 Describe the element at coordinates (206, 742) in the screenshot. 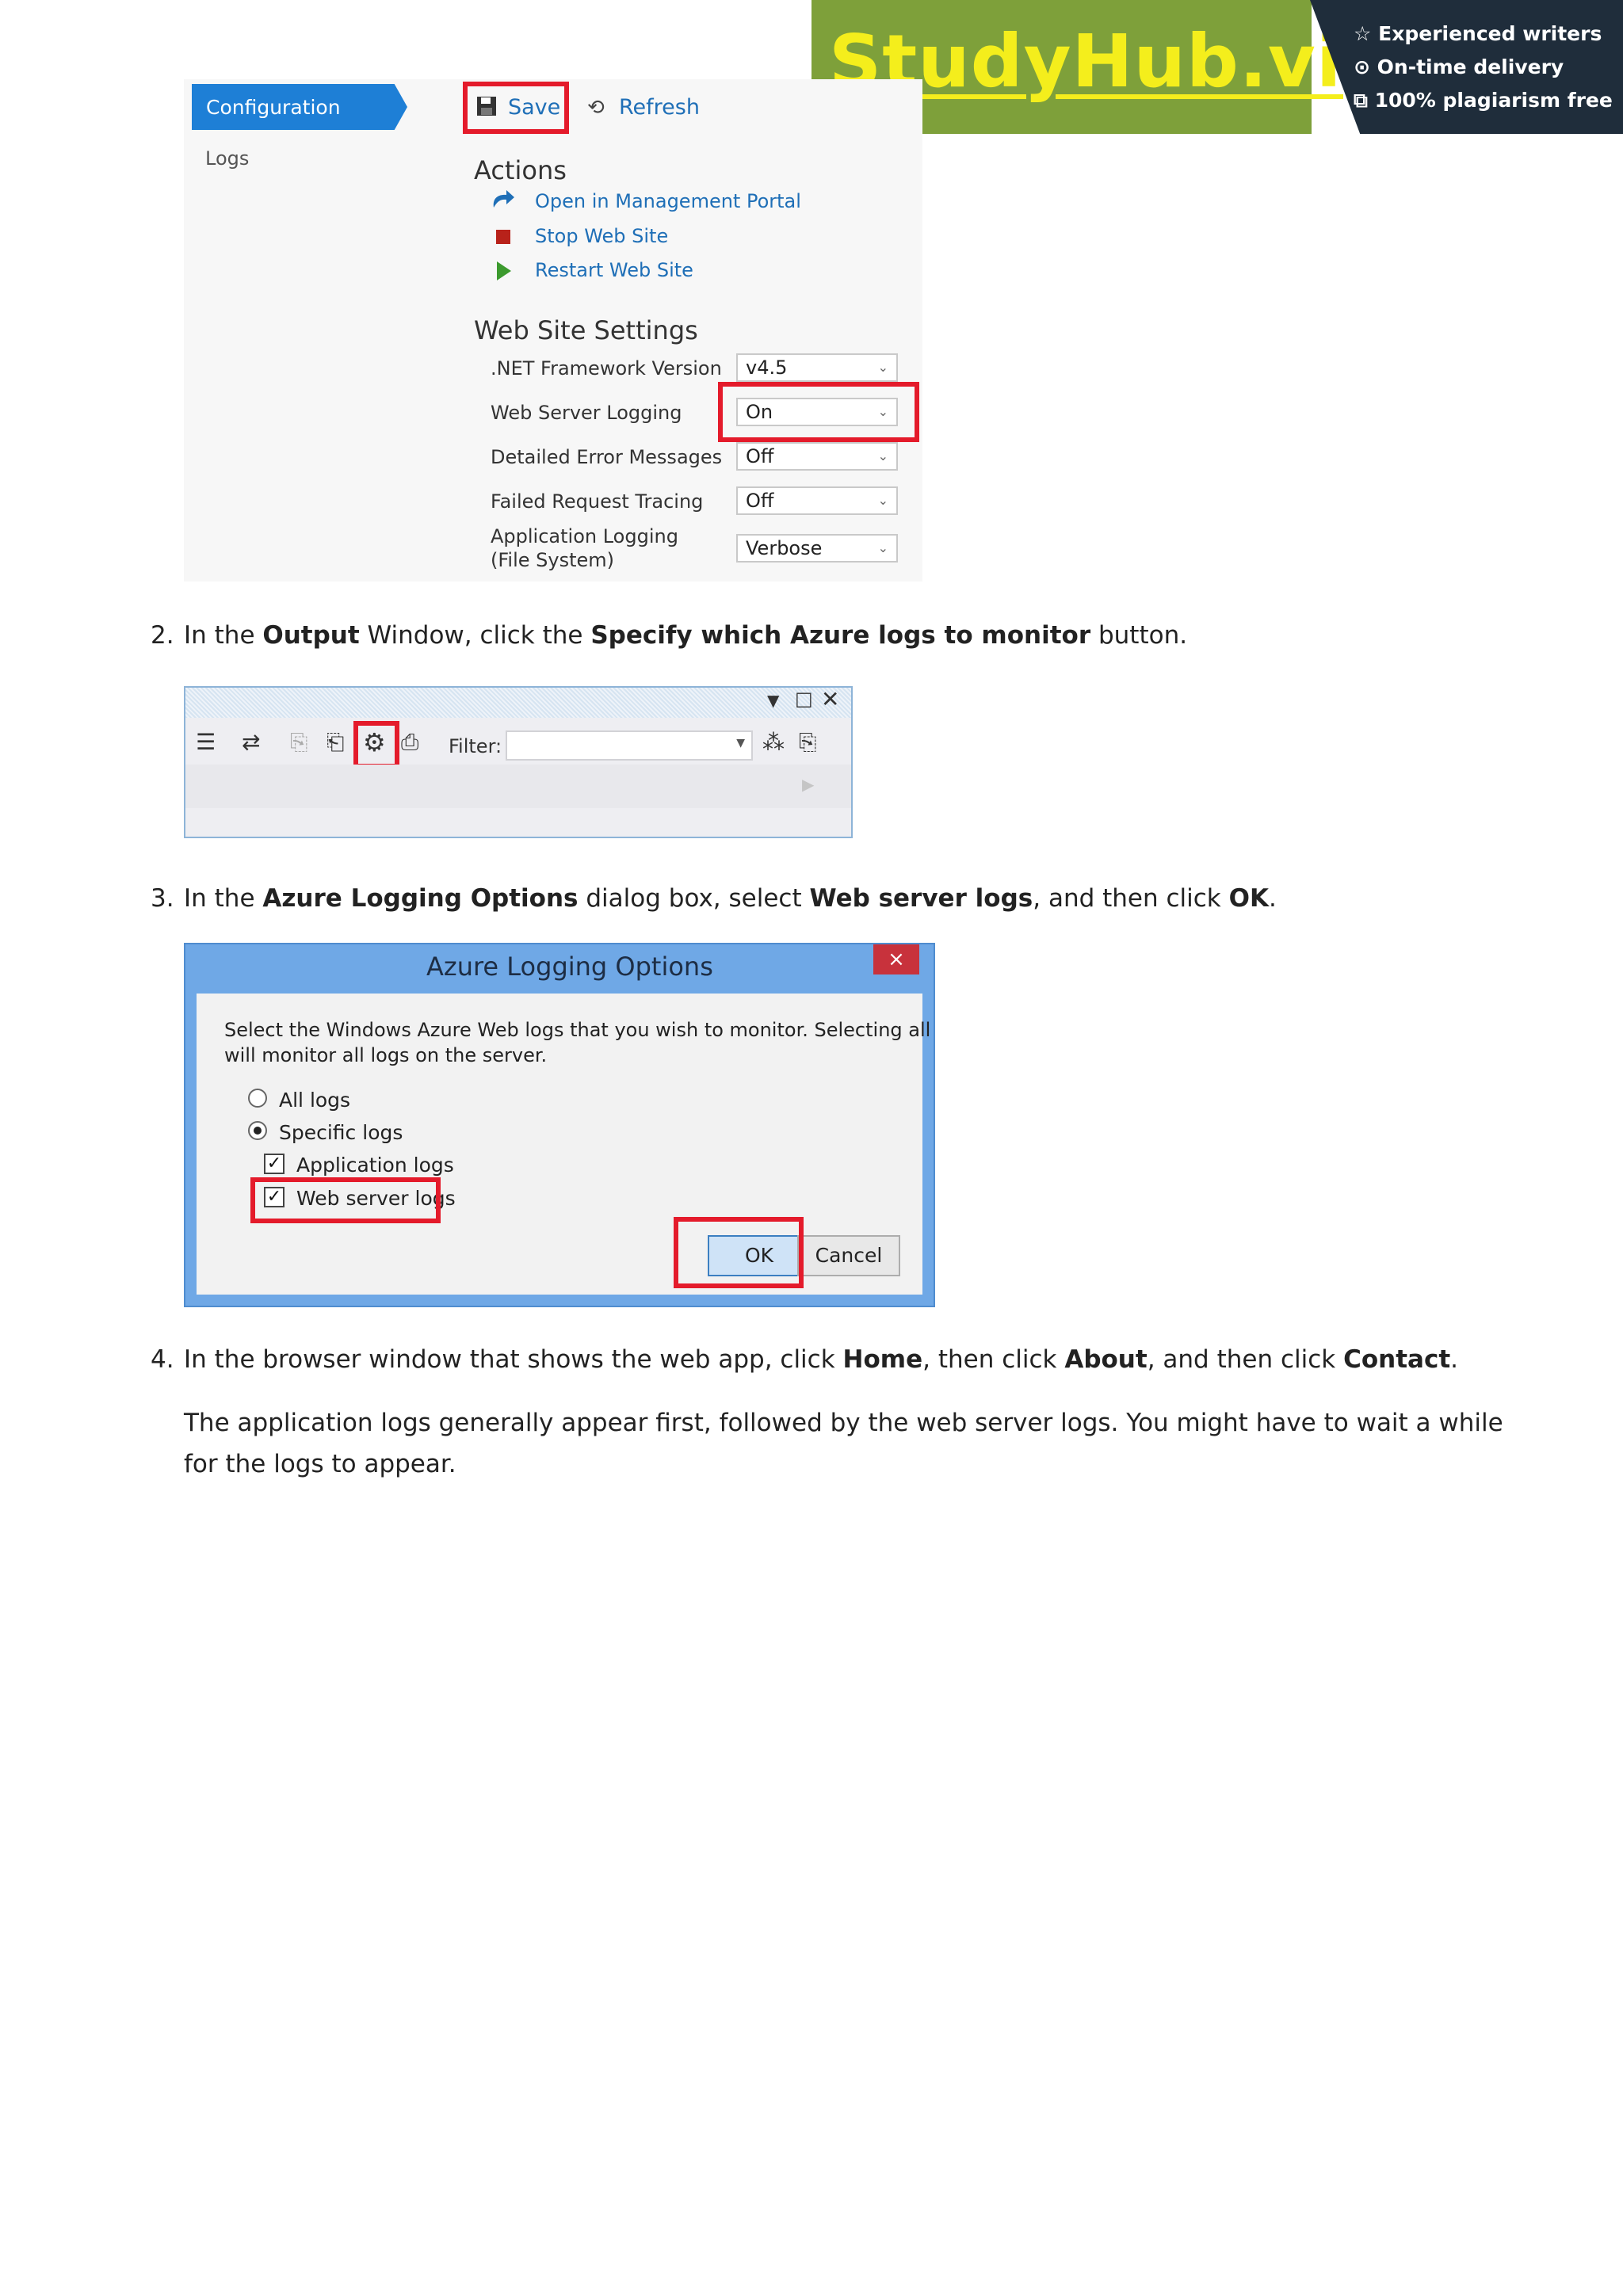

I see `clear-all-icon: ☰` at that location.